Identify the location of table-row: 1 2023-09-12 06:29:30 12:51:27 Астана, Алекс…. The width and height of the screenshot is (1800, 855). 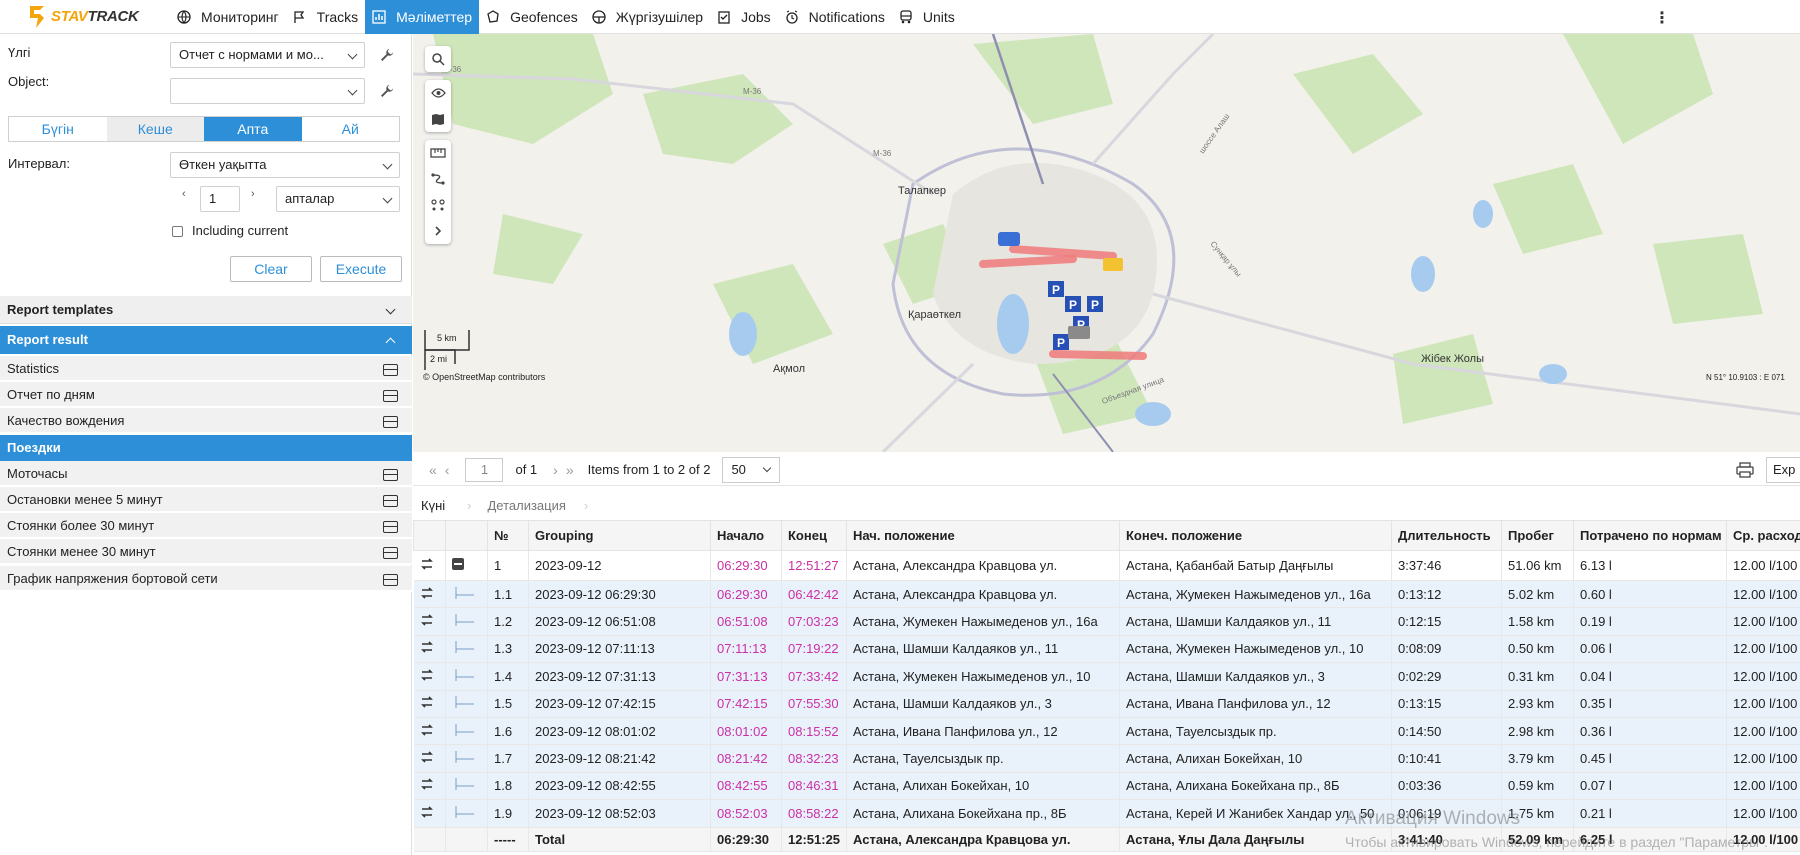
(1106, 565).